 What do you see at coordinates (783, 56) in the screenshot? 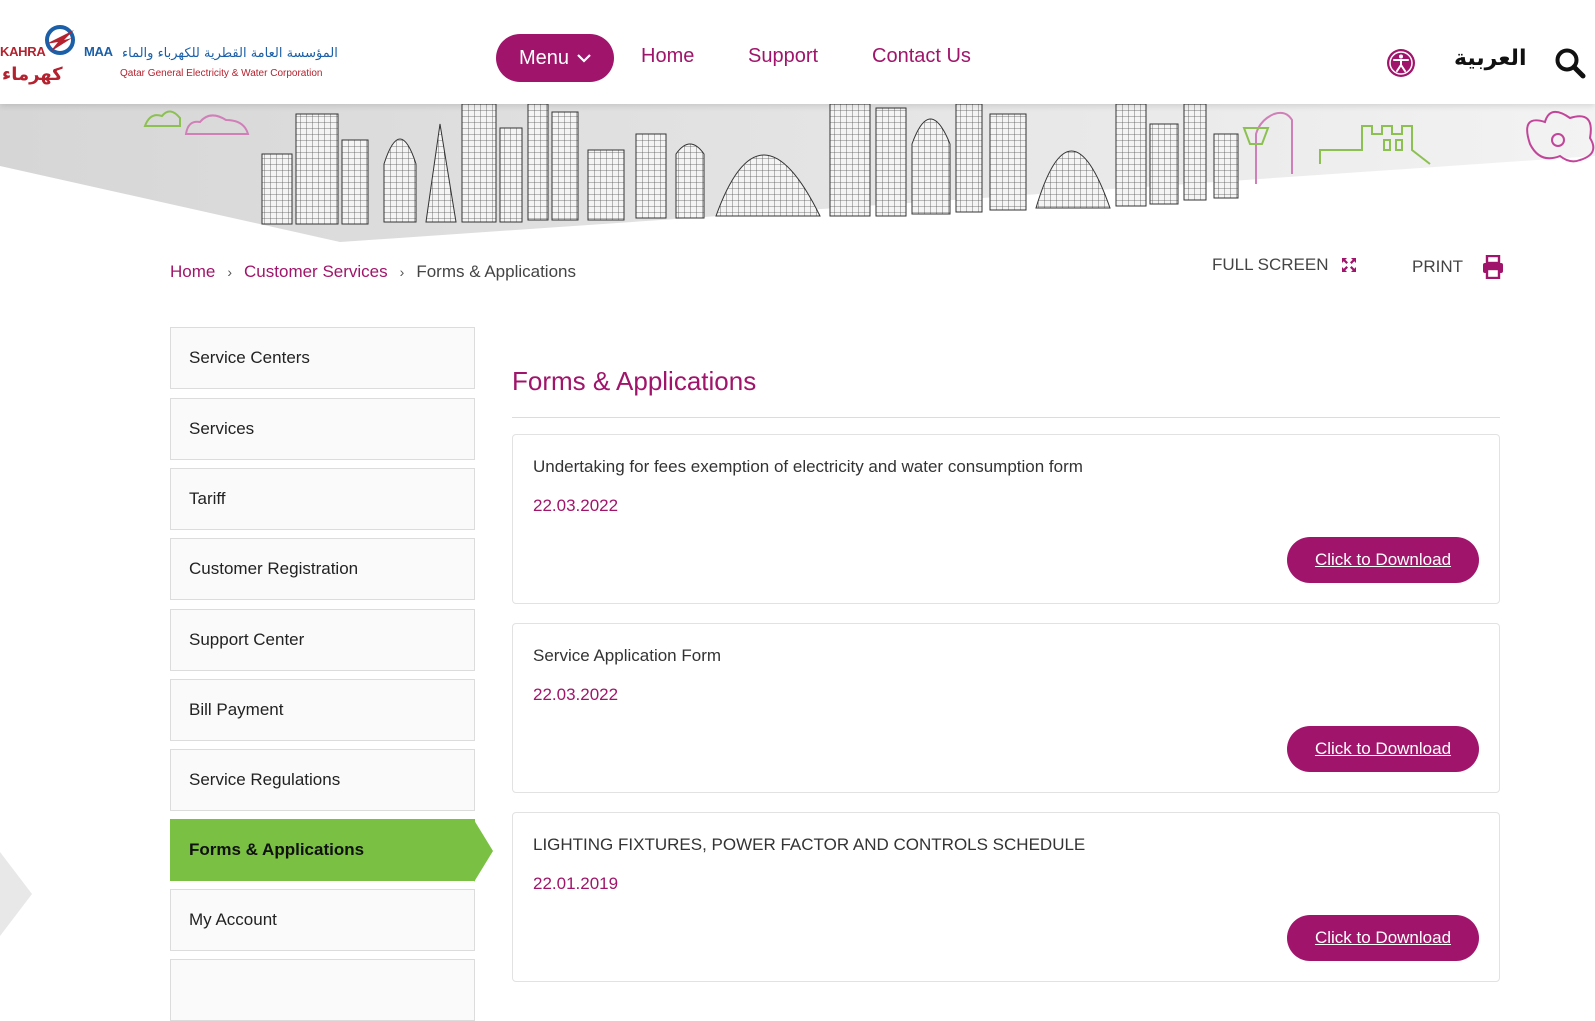
I see `nav-support-link: Support` at bounding box center [783, 56].